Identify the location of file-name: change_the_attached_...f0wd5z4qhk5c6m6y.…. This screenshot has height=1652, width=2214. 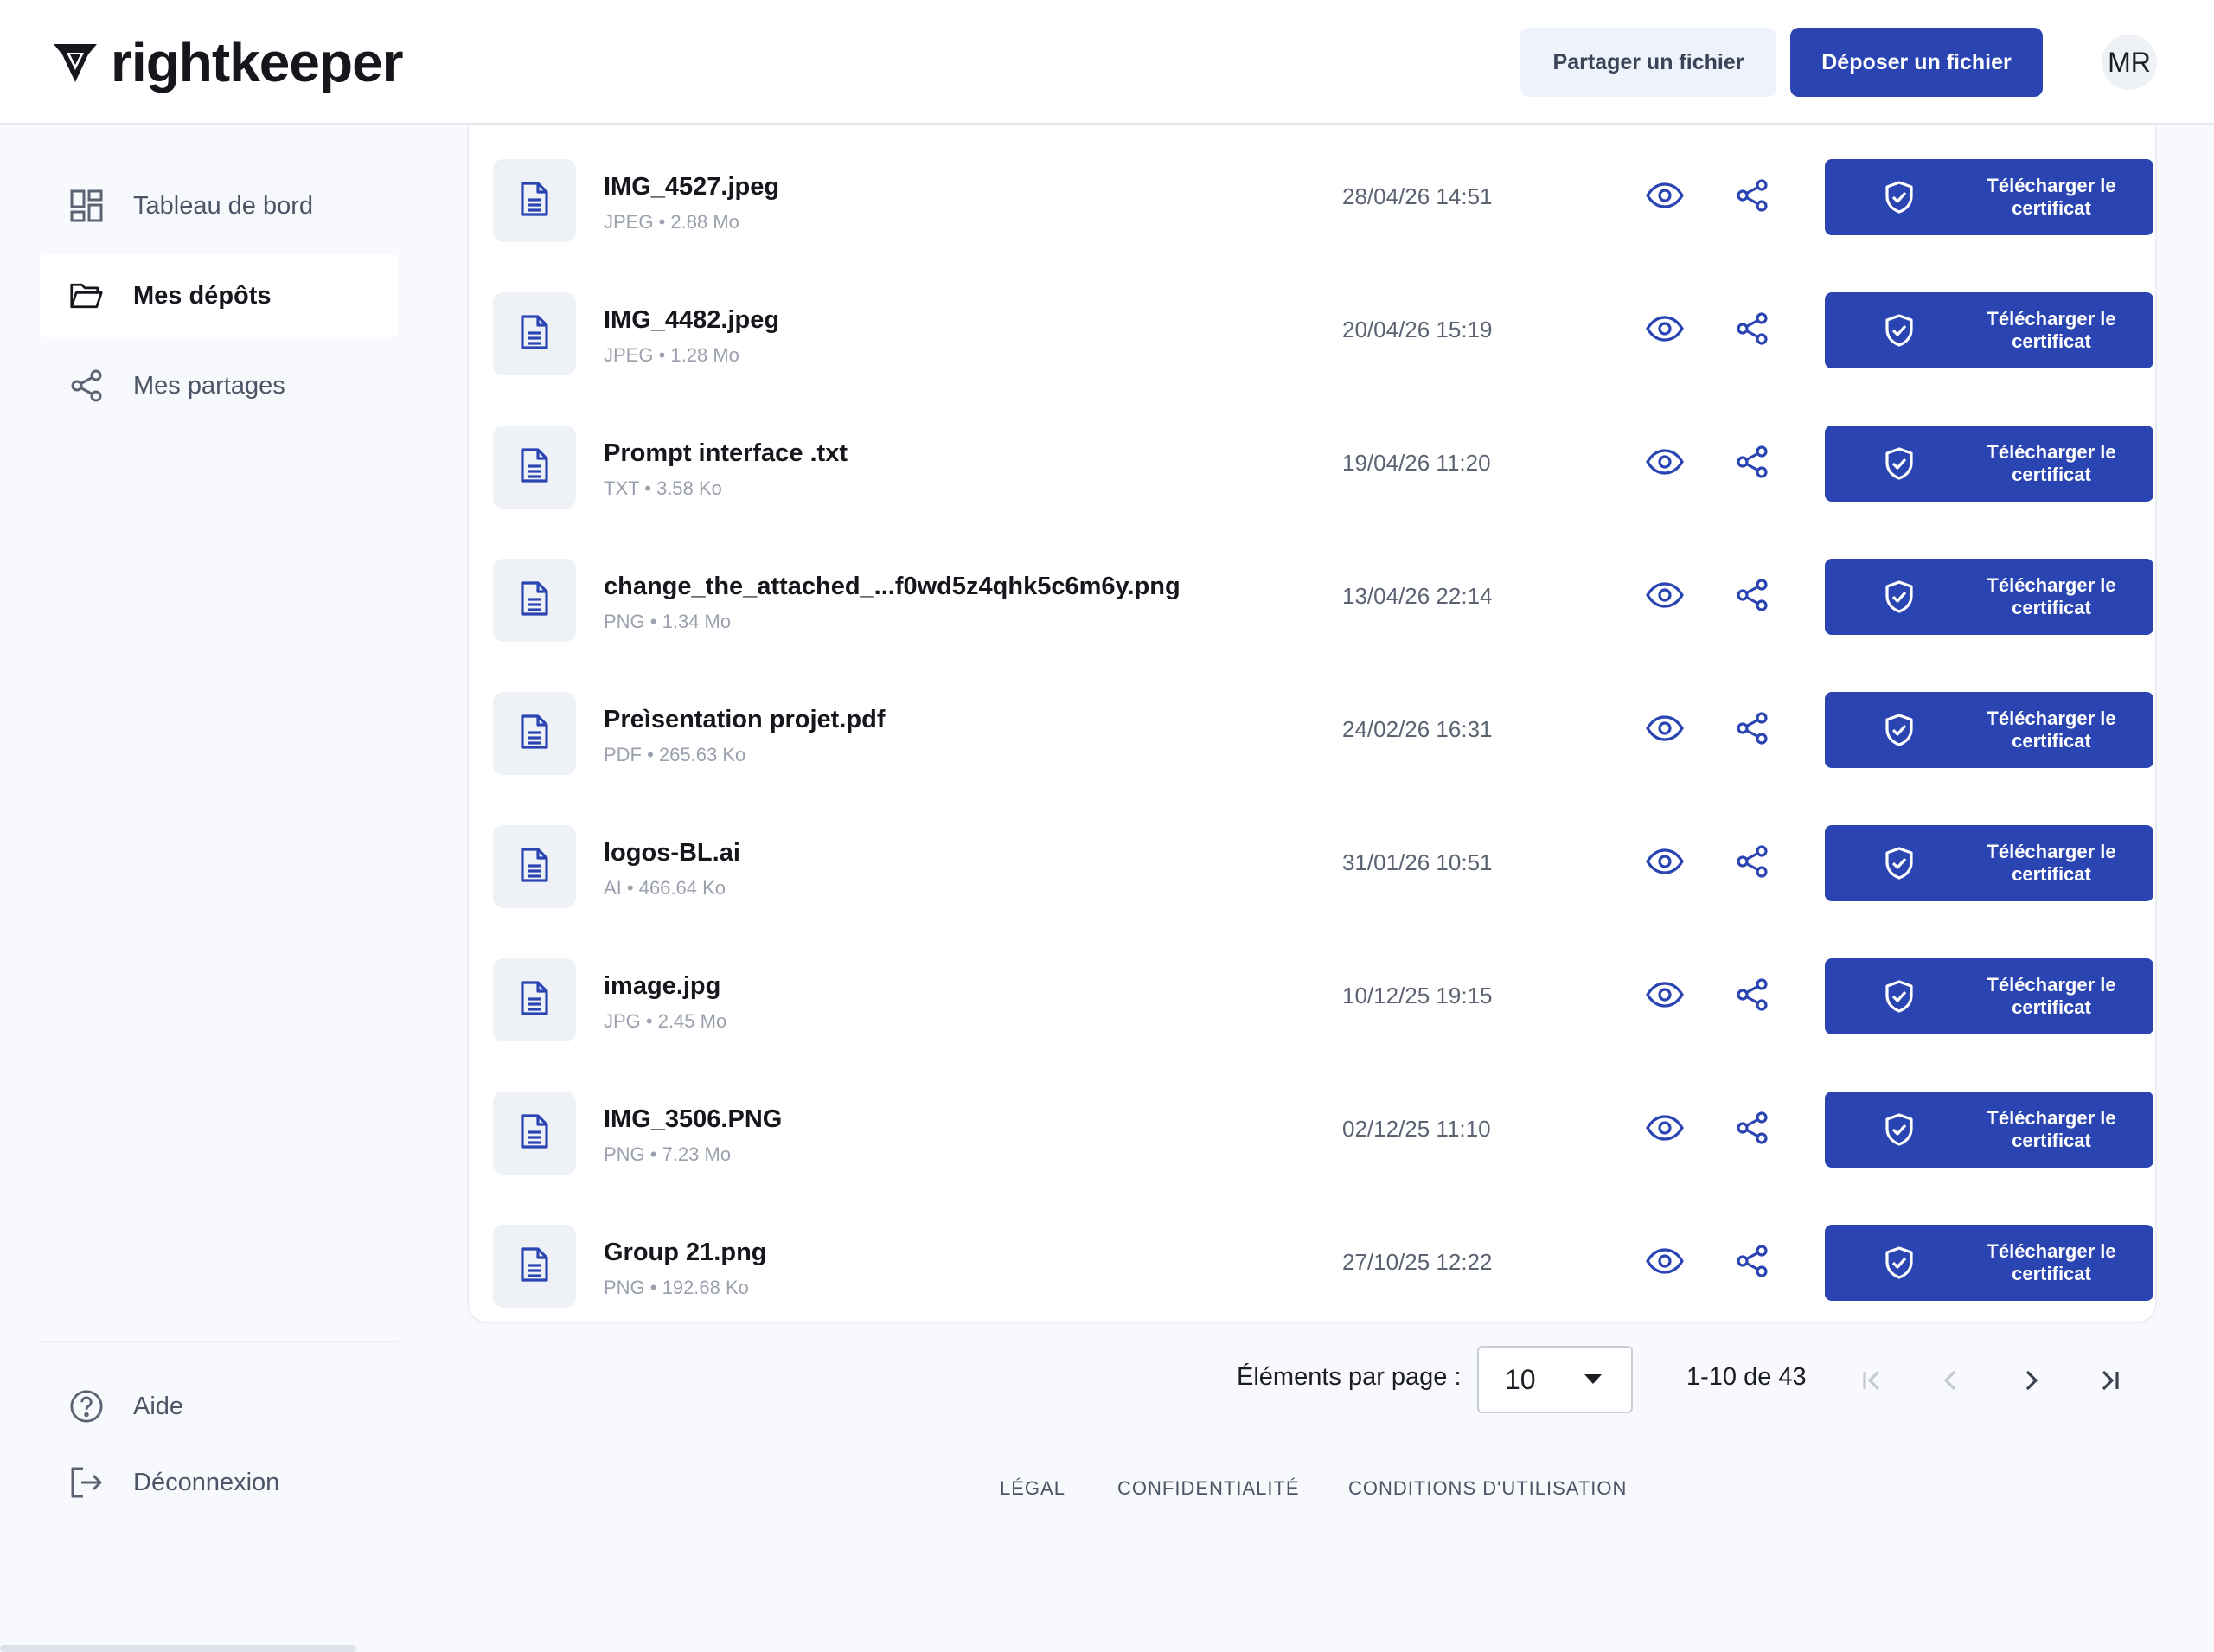
(892, 587).